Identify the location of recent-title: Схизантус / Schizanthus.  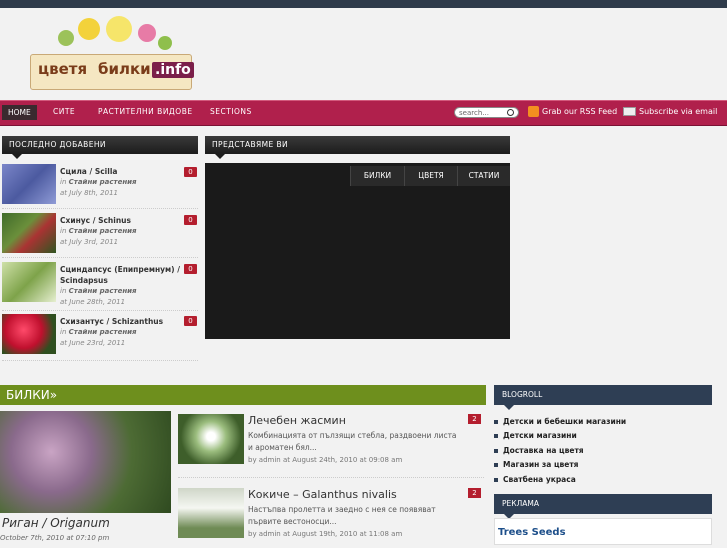
(120, 321).